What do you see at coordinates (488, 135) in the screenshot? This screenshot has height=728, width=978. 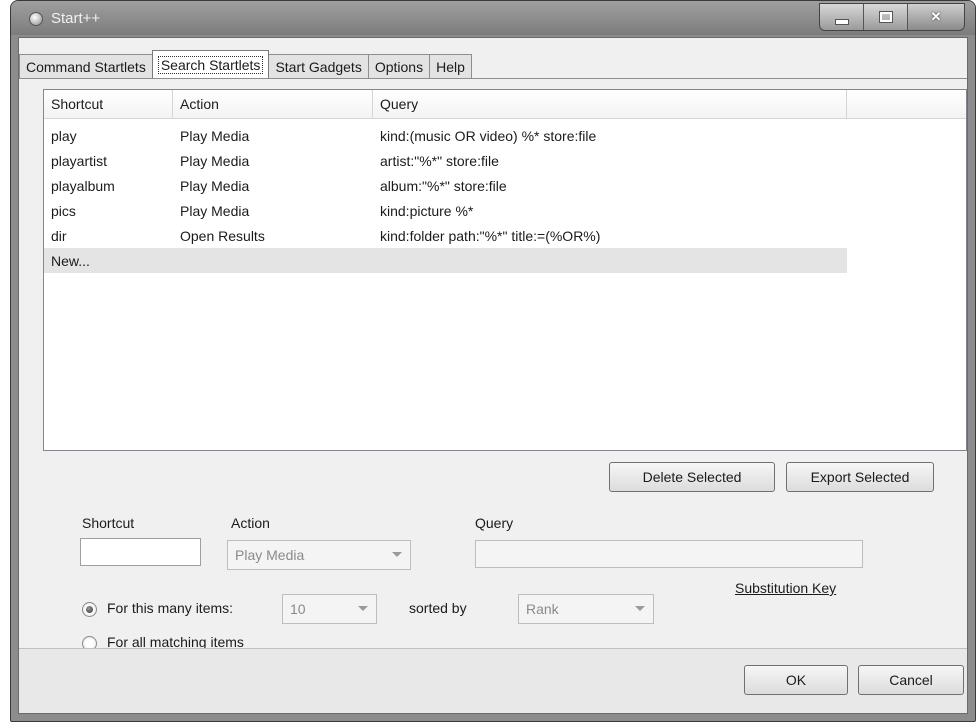 I see `cell-query: kind:(music OR video) %* store:file` at bounding box center [488, 135].